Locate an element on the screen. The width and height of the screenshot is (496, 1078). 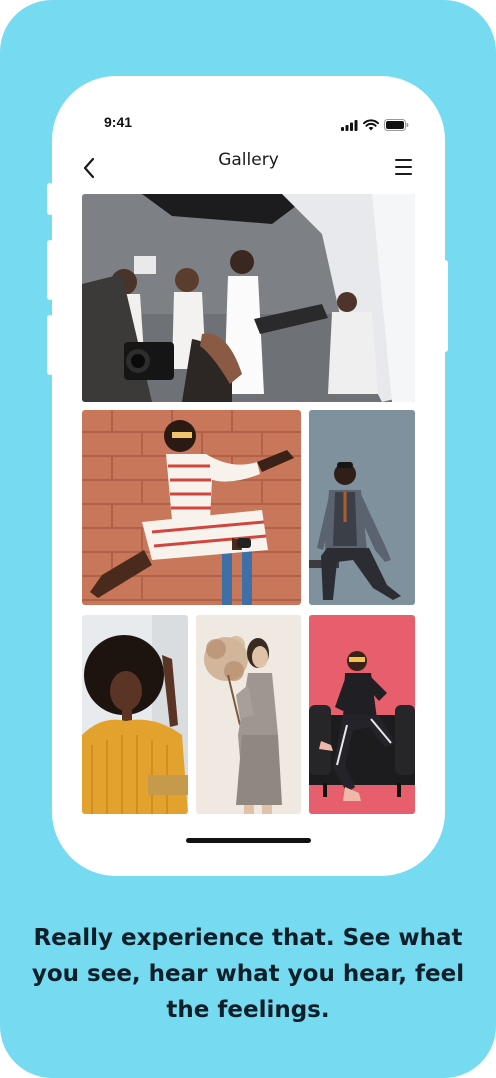
navigation-bar: Gallery is located at coordinates (248, 168).